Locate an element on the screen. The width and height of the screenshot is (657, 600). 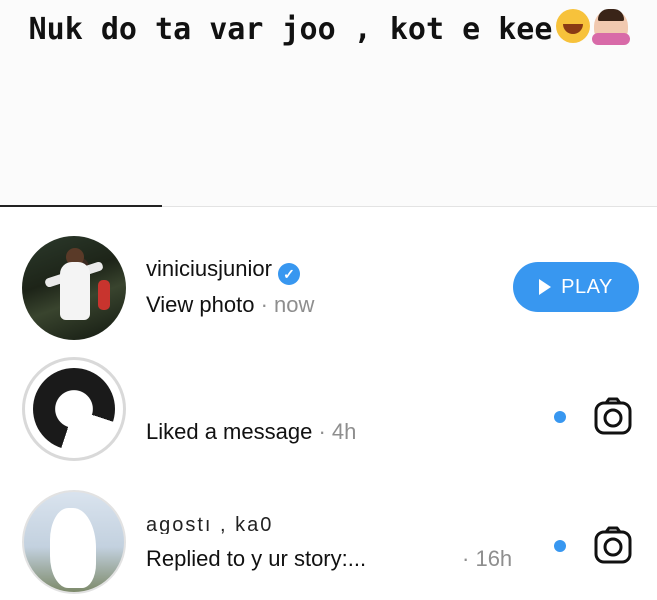
section-divider is located at coordinates (409, 206).